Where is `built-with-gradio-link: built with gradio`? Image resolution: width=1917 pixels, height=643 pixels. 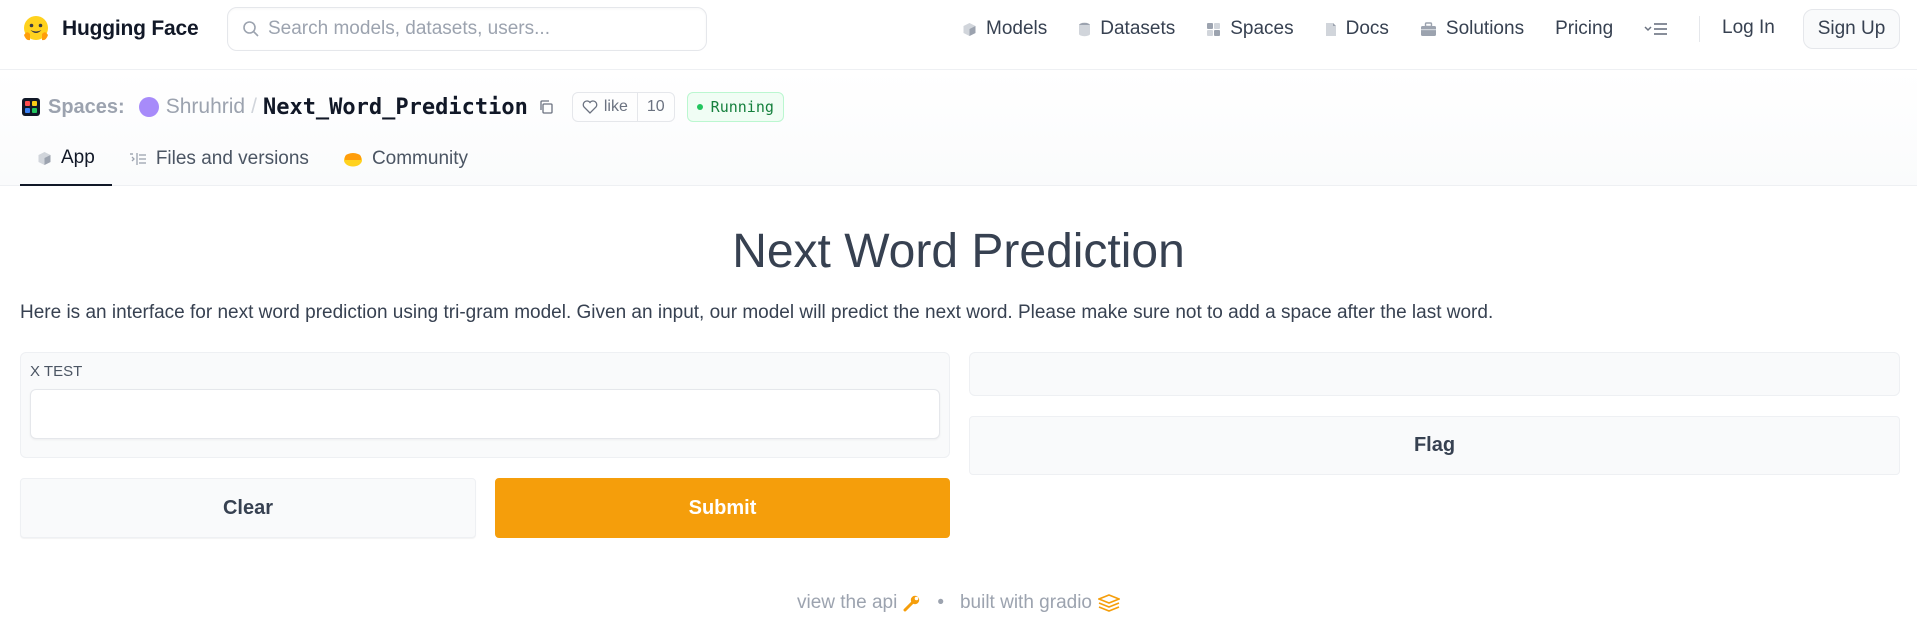
built-with-gradio-link: built with gradio is located at coordinates (1040, 603).